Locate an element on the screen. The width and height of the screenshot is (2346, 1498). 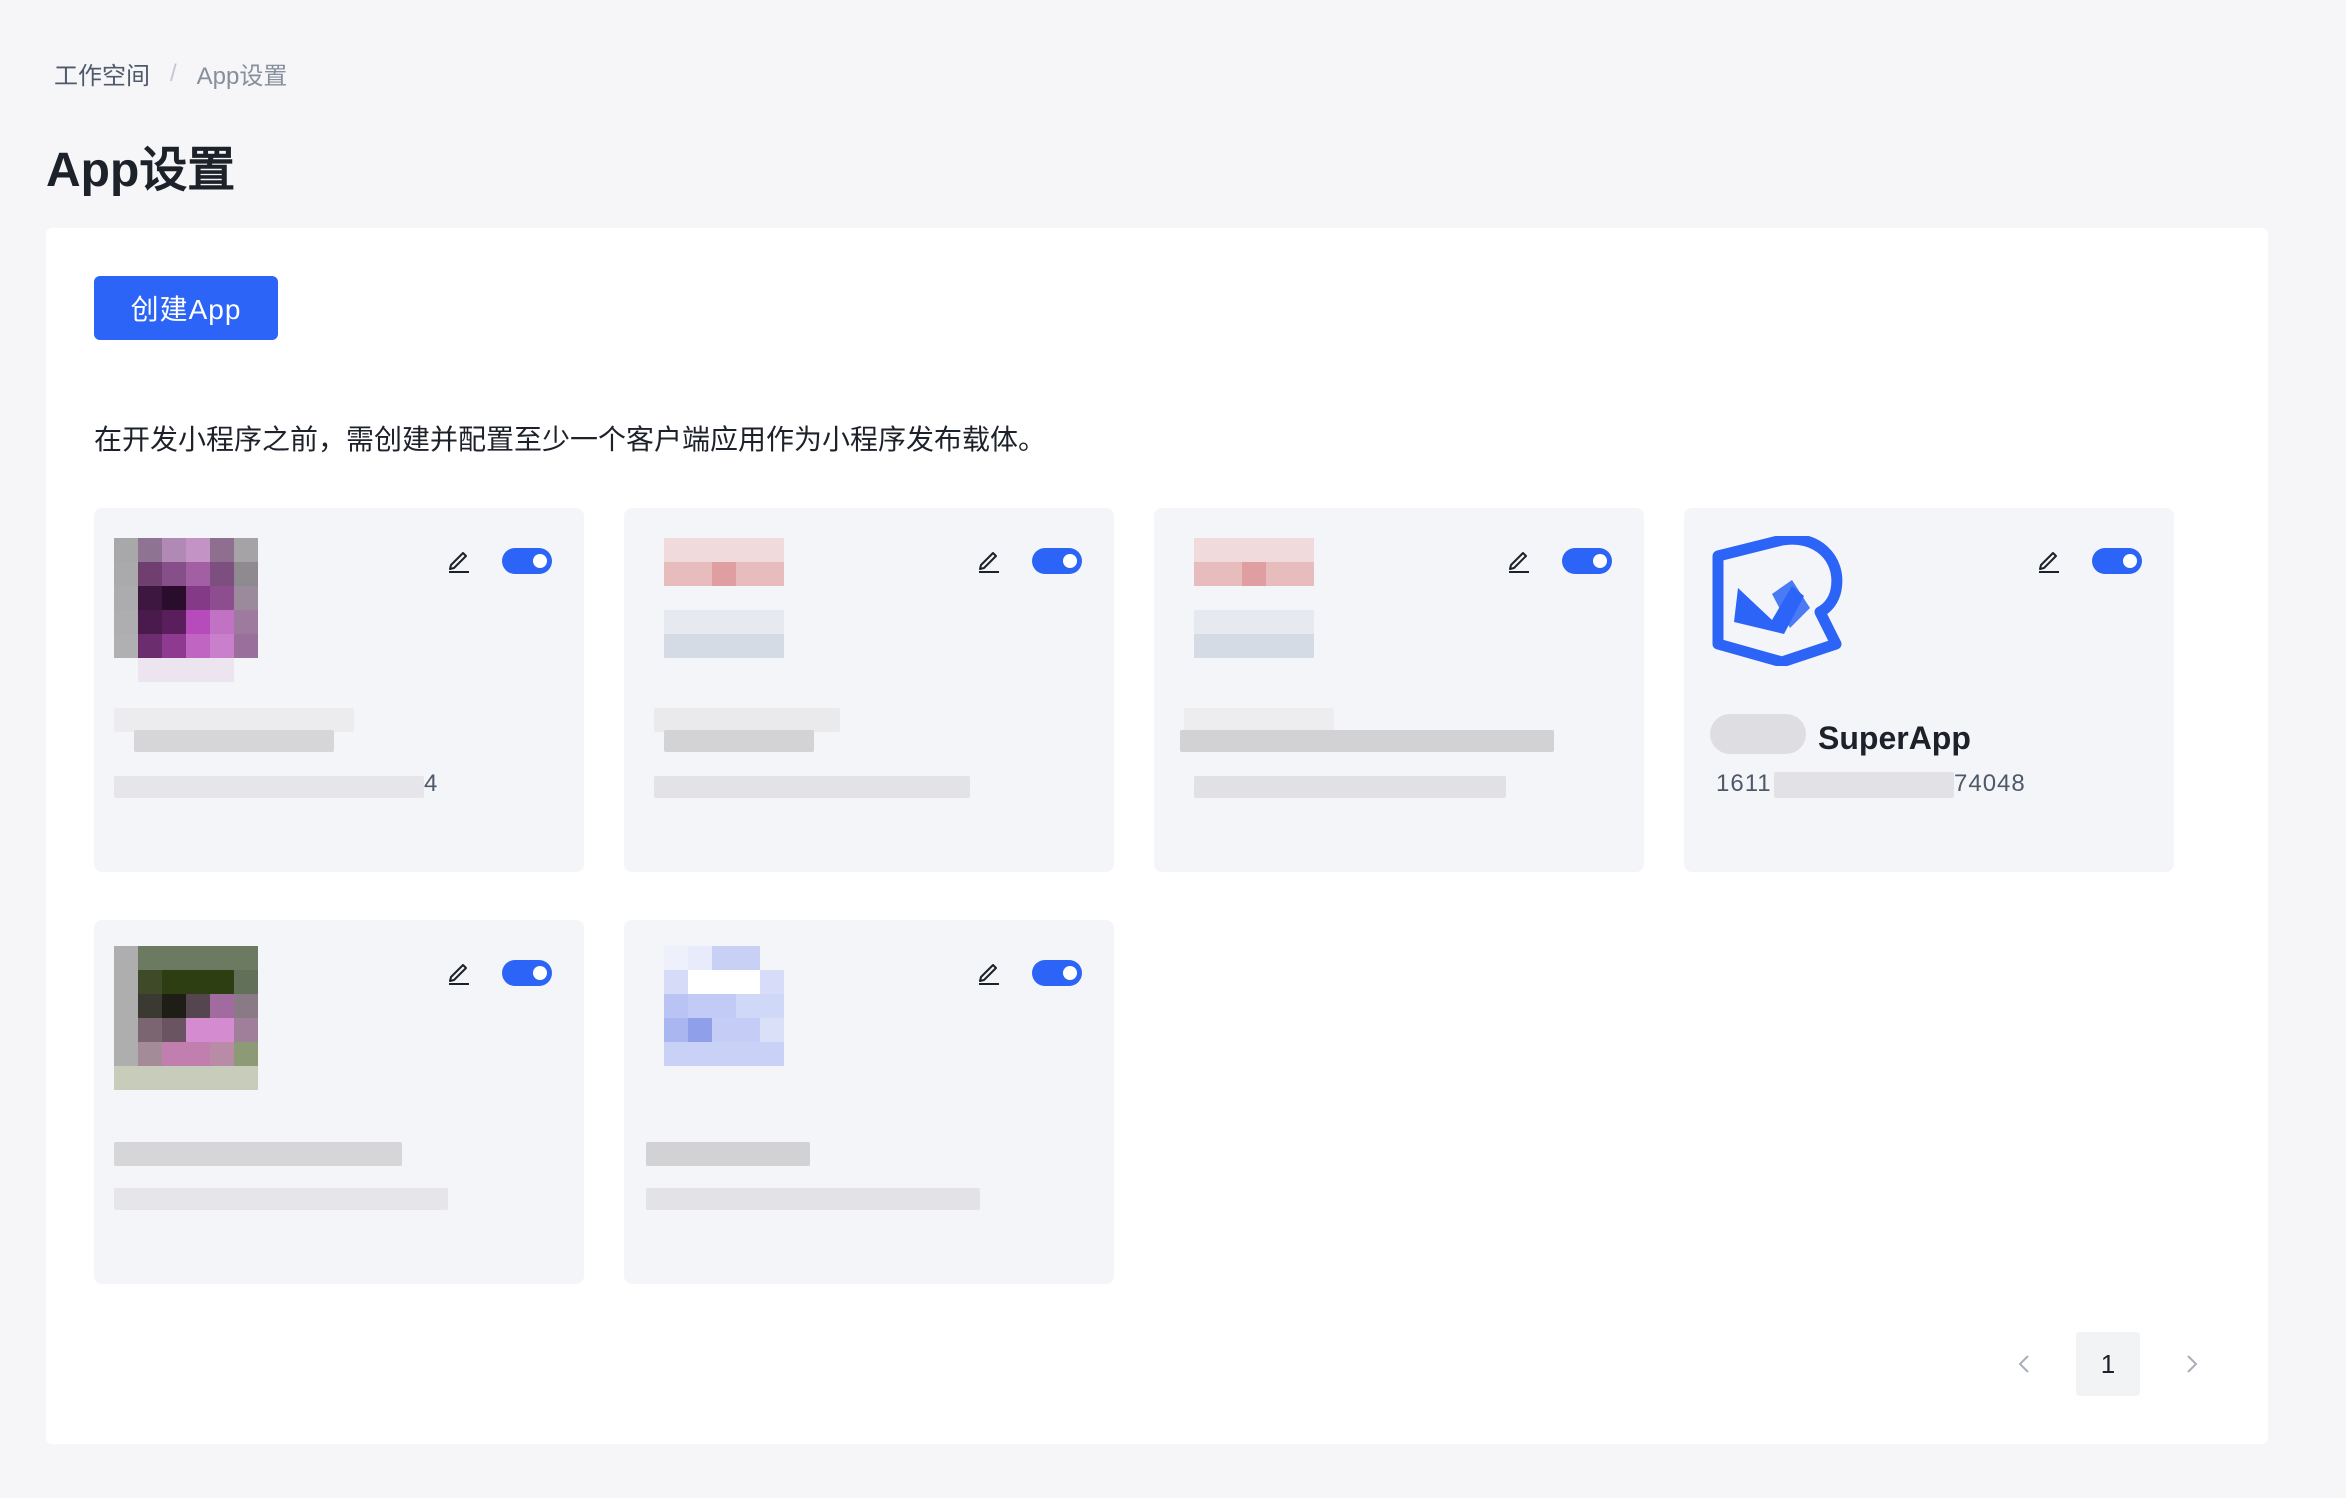
page-number-button: 1 is located at coordinates (2108, 1364).